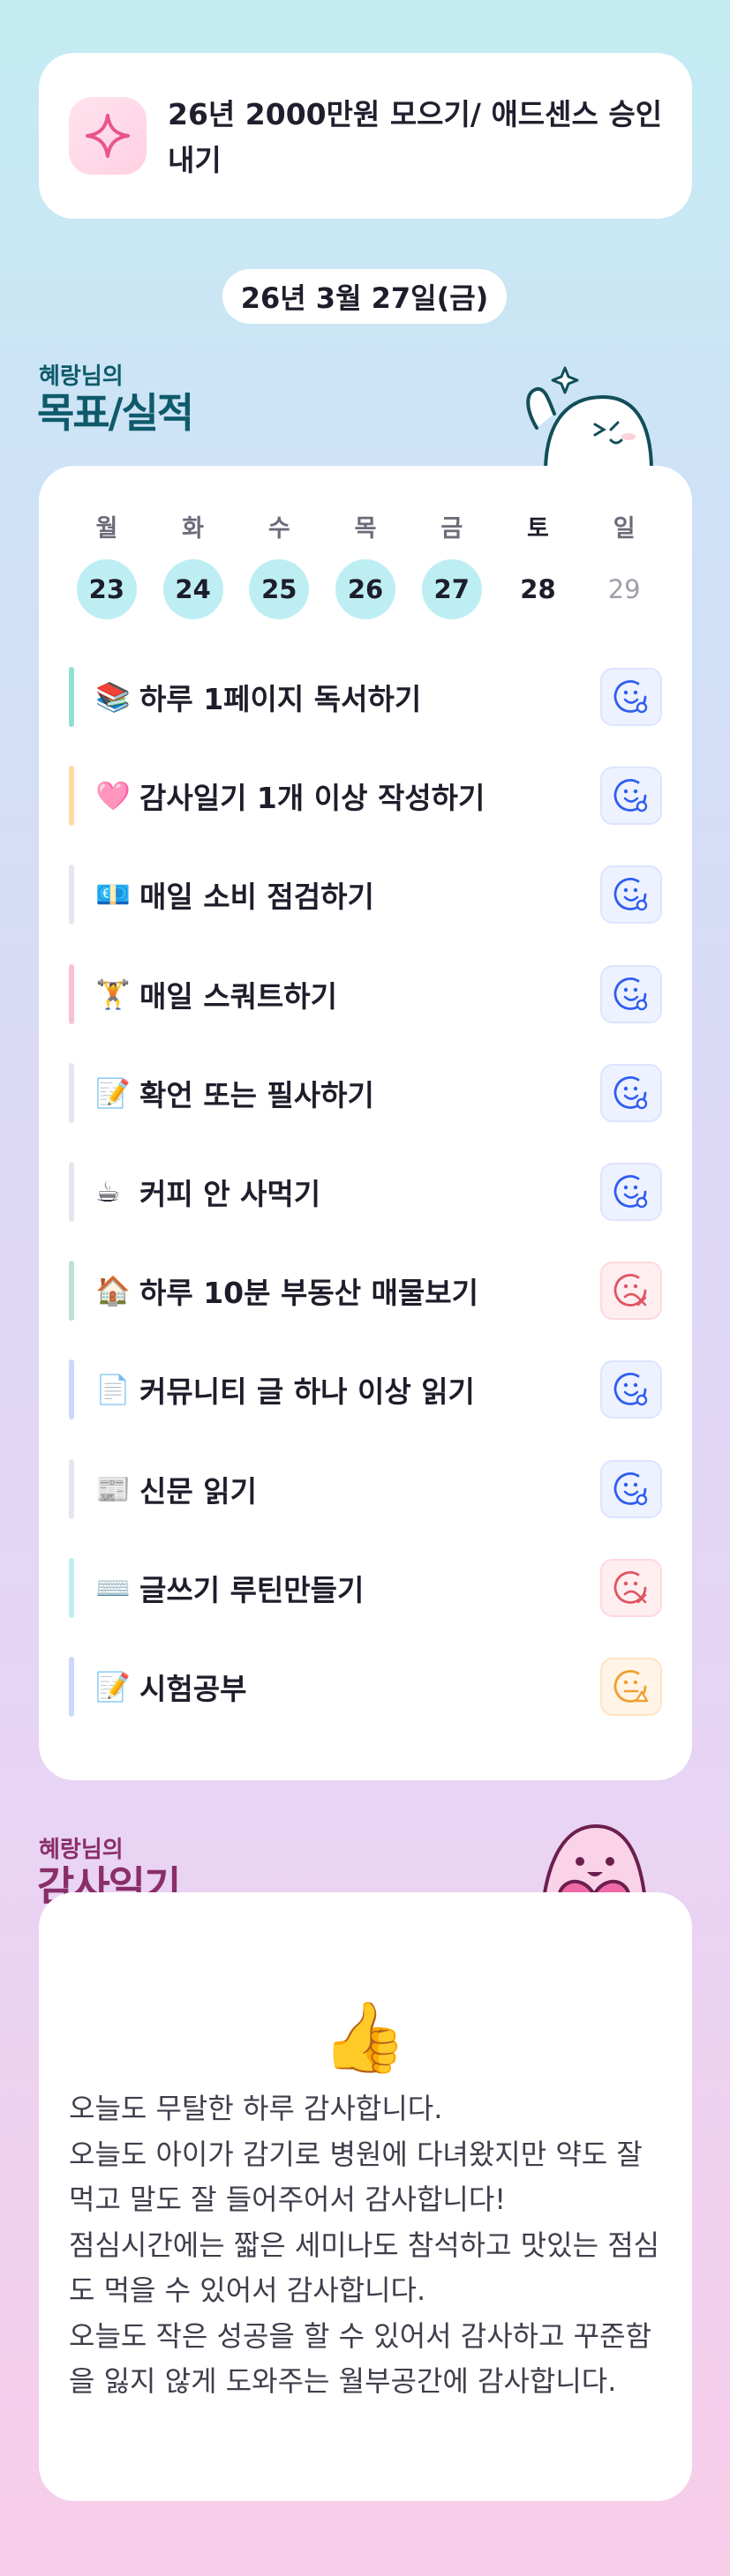  Describe the element at coordinates (113, 1291) in the screenshot. I see `habit-emoji-icon: 🏠` at that location.